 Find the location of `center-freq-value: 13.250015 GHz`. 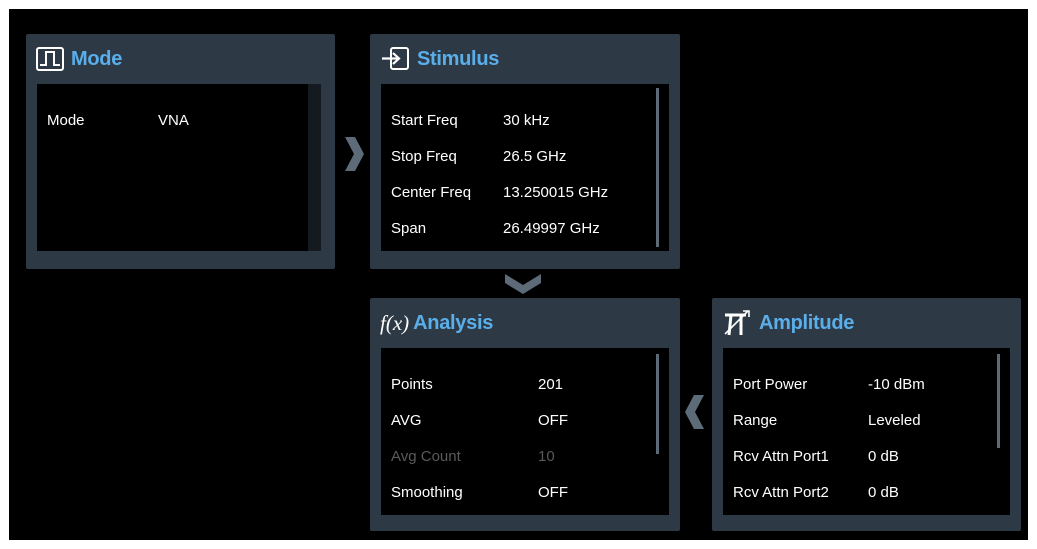

center-freq-value: 13.250015 GHz is located at coordinates (556, 192).